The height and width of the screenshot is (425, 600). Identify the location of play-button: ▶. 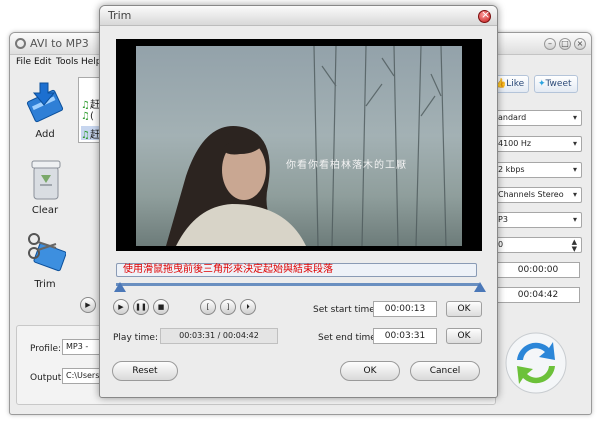
(88, 305).